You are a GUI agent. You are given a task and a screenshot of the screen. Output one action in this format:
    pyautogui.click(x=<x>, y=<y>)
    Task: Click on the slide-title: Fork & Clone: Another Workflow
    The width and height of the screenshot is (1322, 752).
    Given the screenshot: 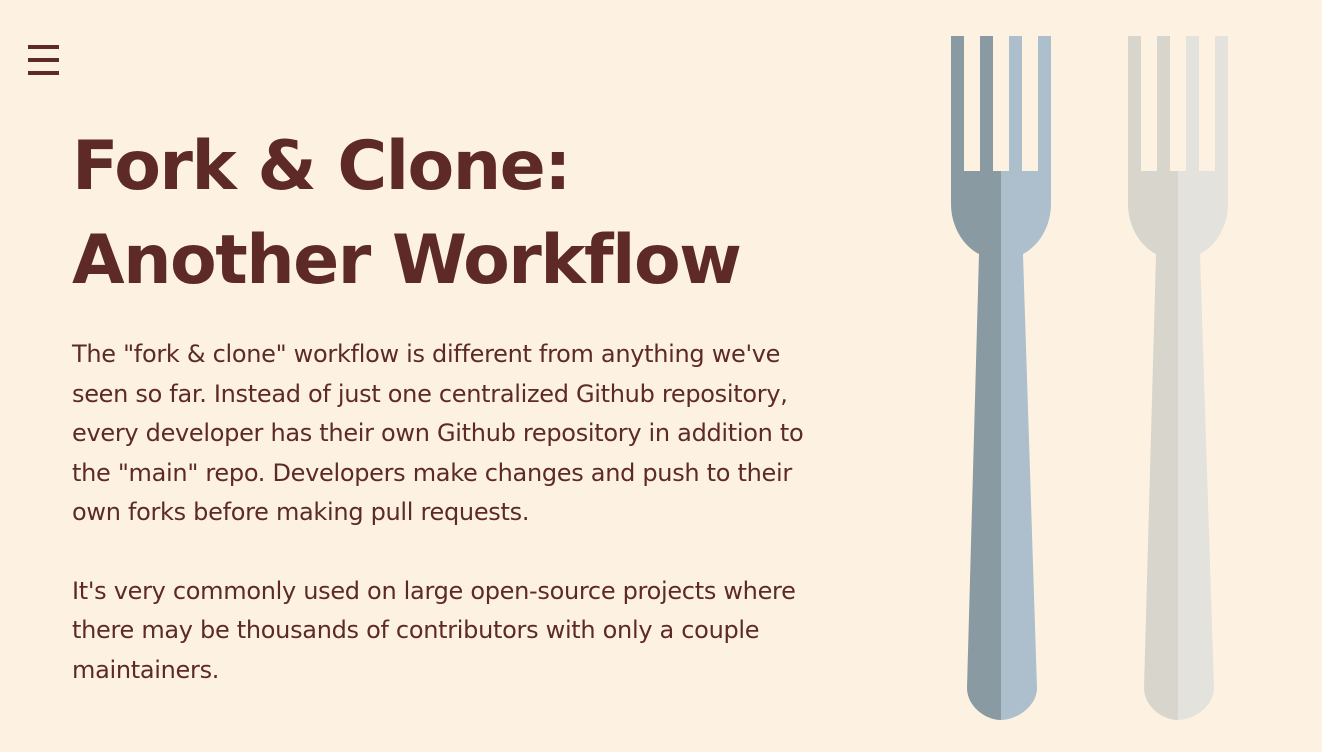 What is the action you would take?
    pyautogui.click(x=462, y=214)
    